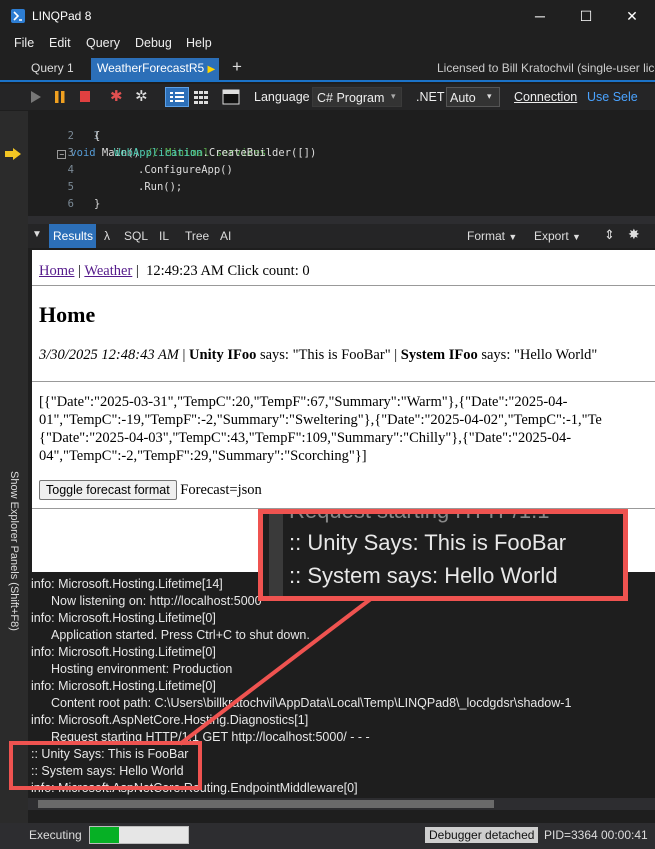 Image resolution: width=655 pixels, height=849 pixels. Describe the element at coordinates (537, 355) in the screenshot. I see `system-text: says: "Hello World"` at that location.